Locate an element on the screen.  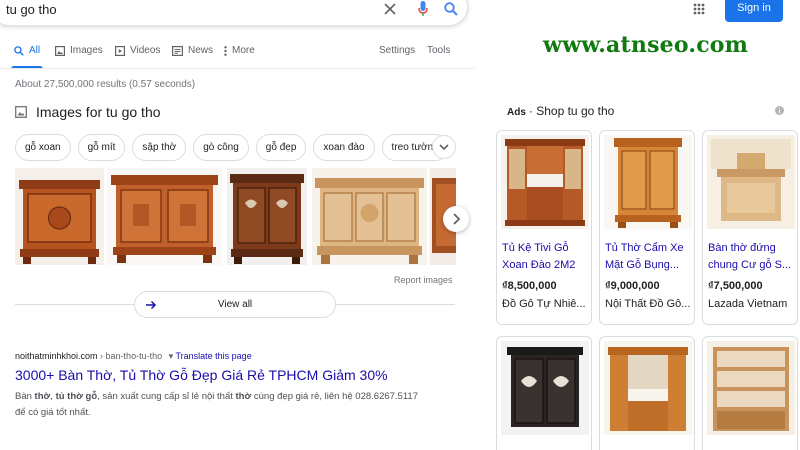
images-section-heading: Images for tu go tho is located at coordinates (88, 112).